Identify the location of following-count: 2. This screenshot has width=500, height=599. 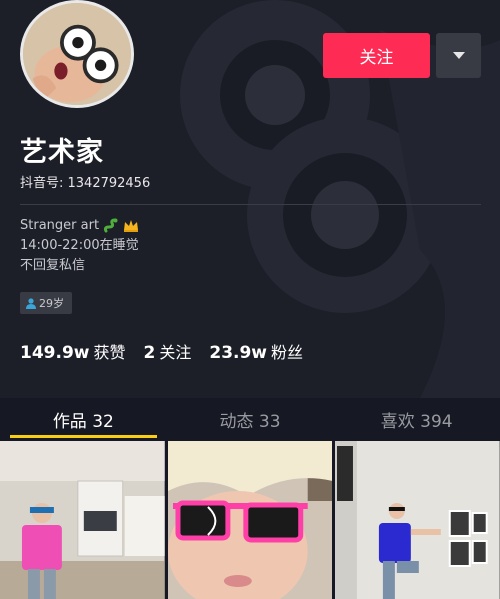
(149, 353).